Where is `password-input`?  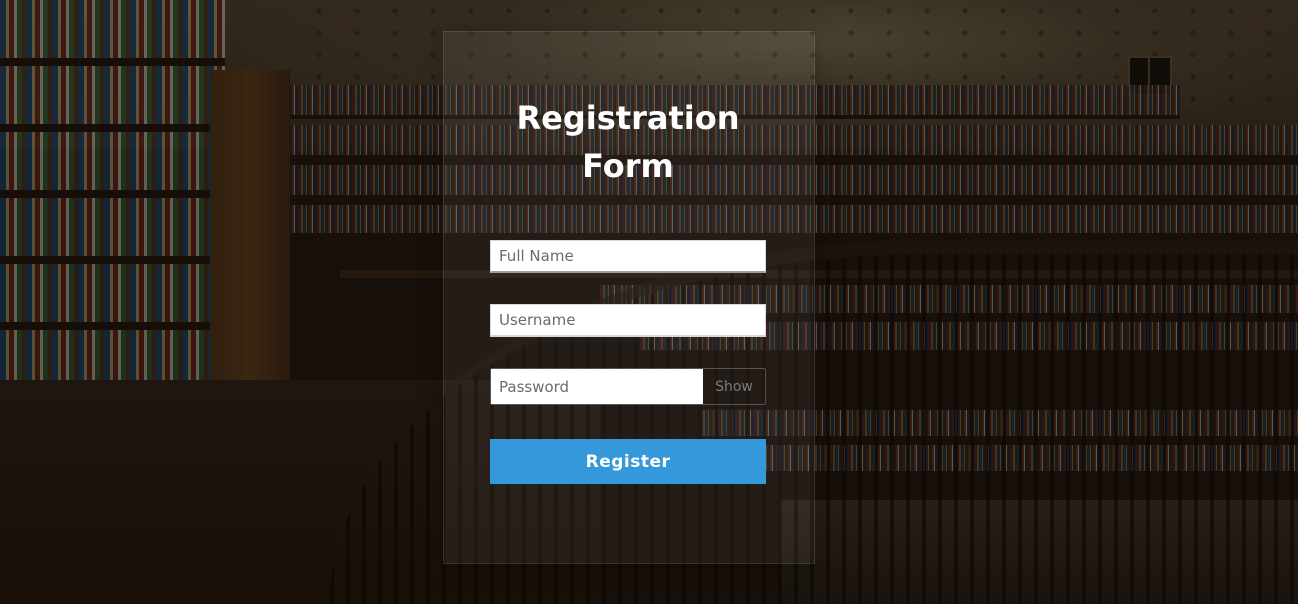
password-input is located at coordinates (597, 386).